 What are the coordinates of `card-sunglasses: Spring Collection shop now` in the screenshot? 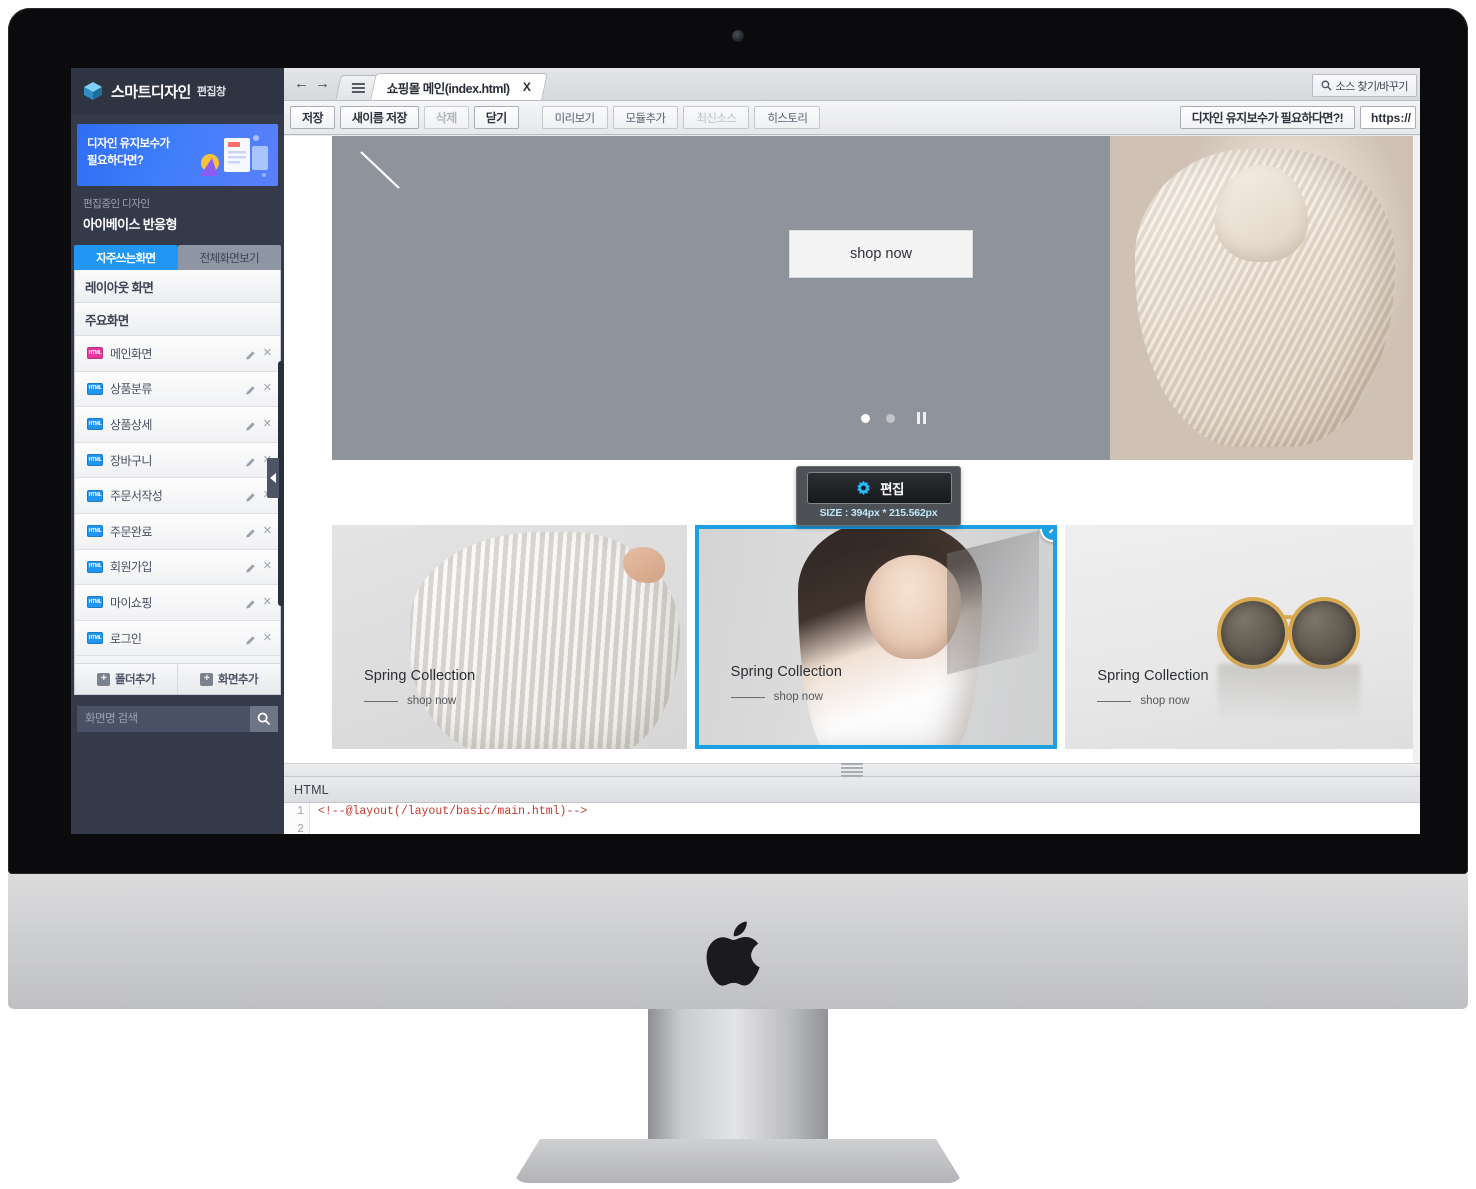 It's located at (1242, 637).